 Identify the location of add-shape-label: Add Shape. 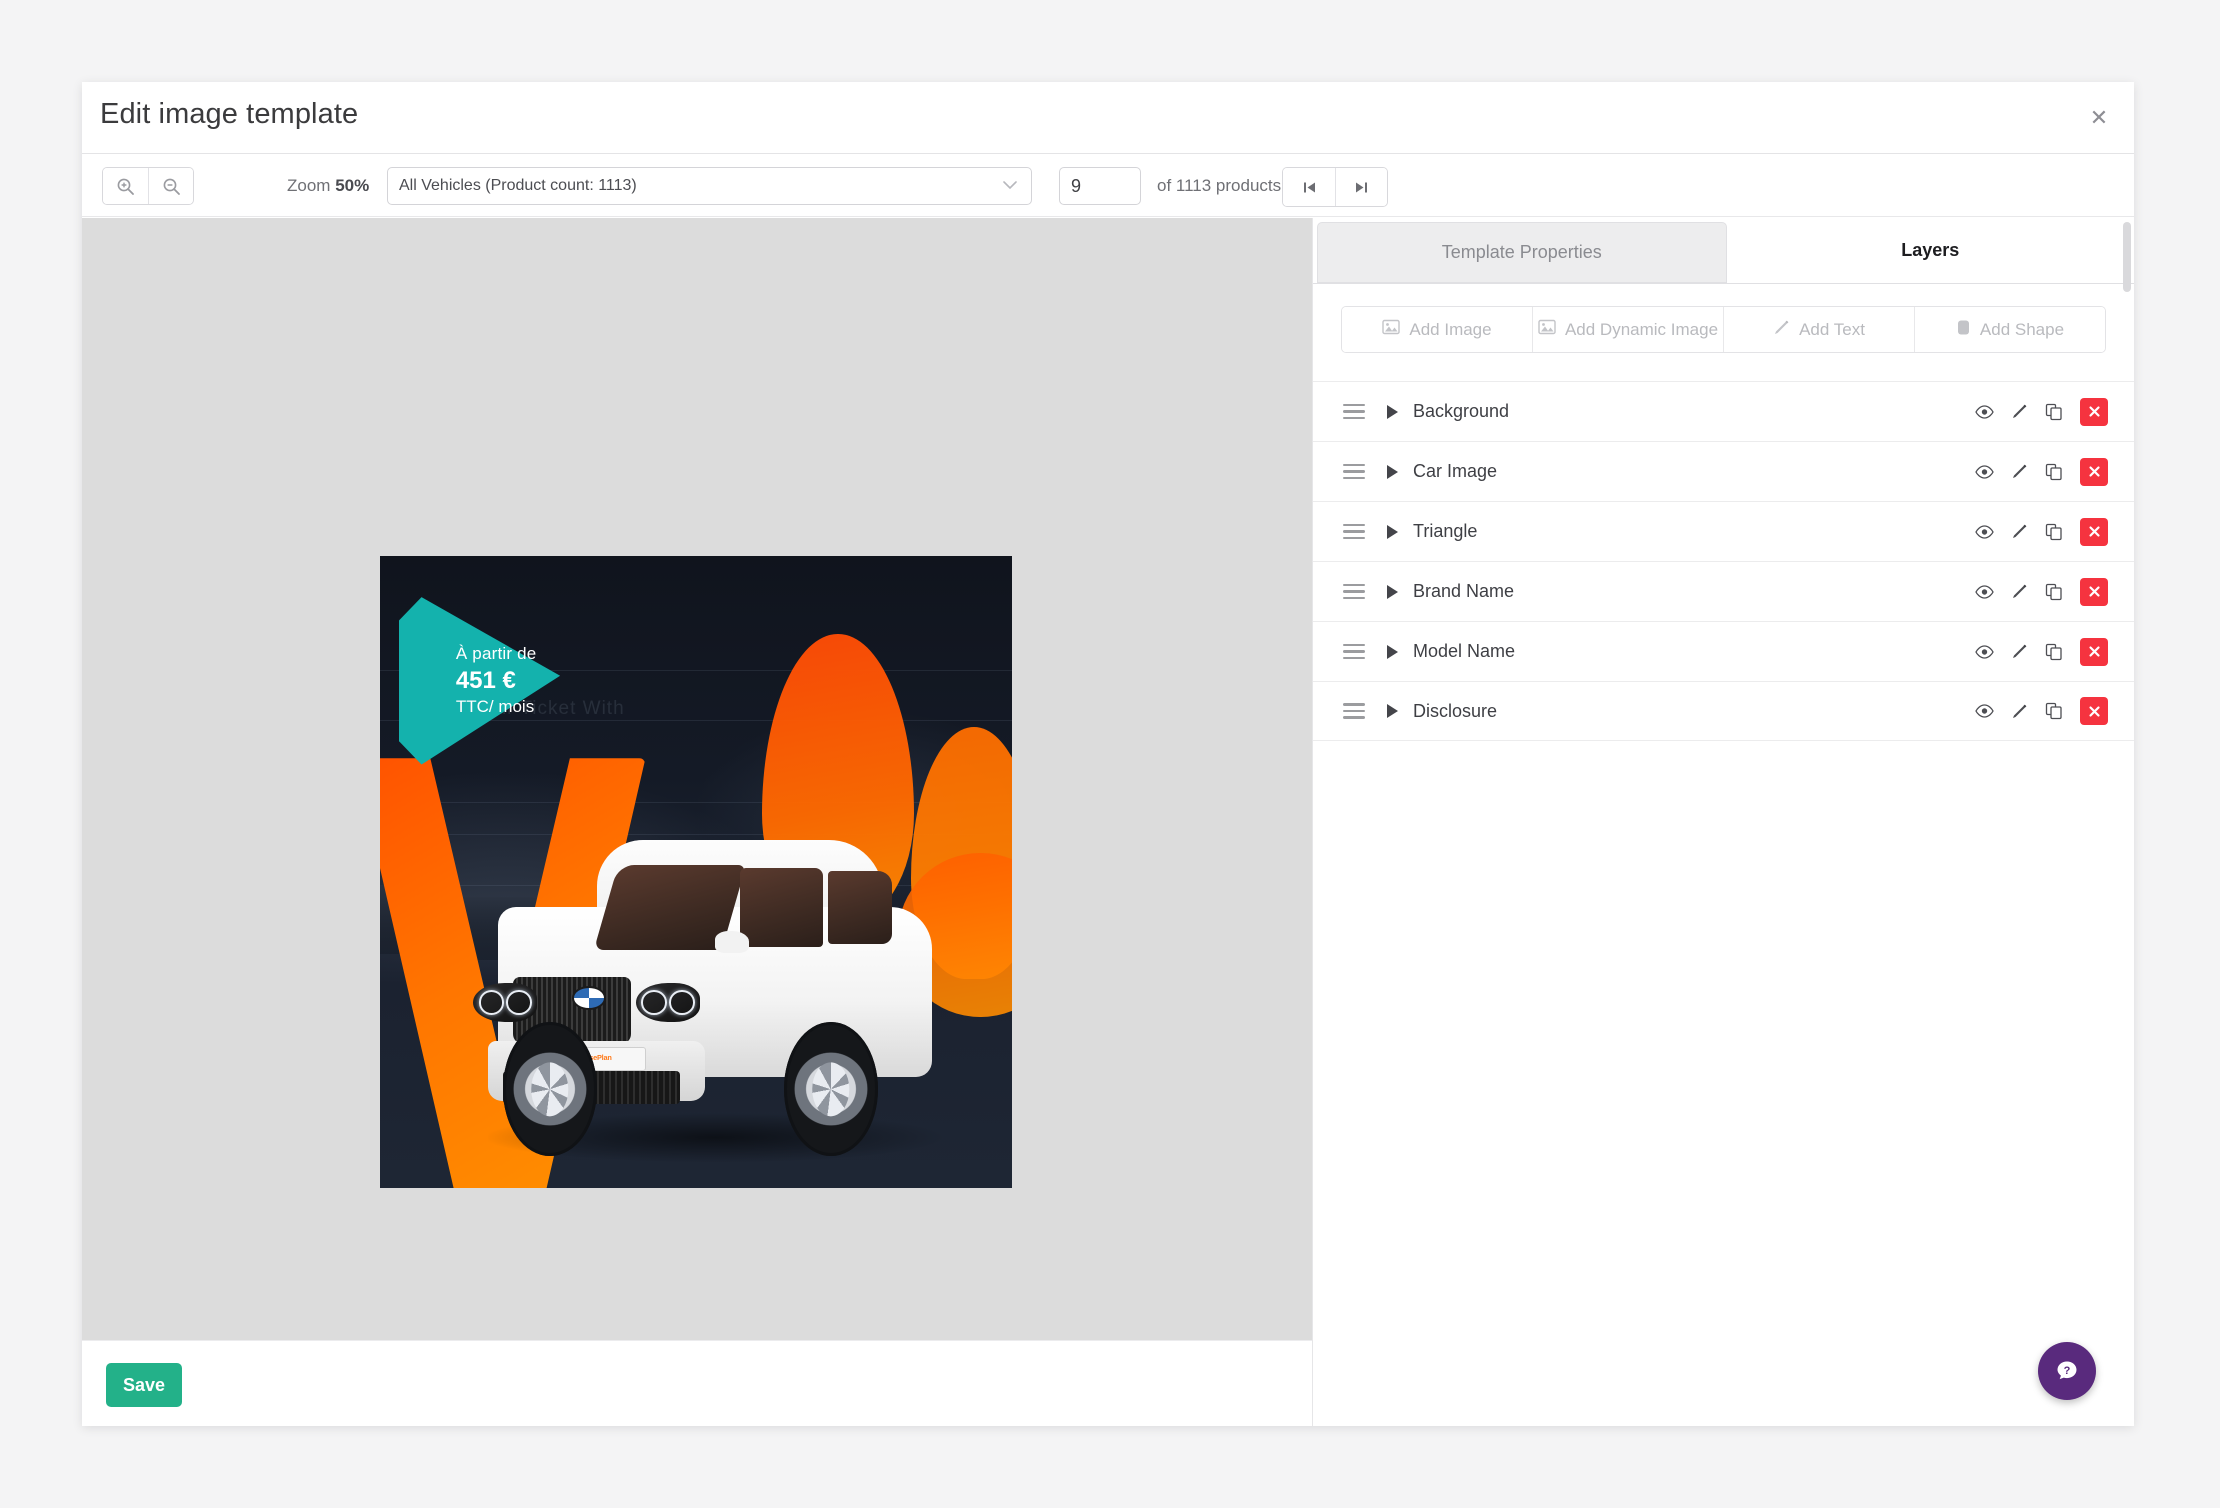
(2022, 329).